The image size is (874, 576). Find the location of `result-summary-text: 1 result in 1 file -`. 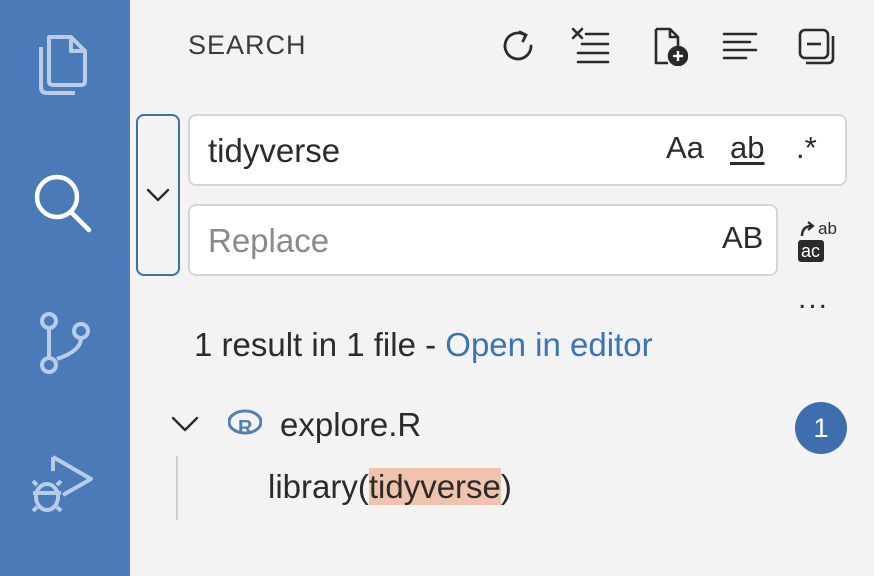

result-summary-text: 1 result in 1 file - is located at coordinates (320, 344).